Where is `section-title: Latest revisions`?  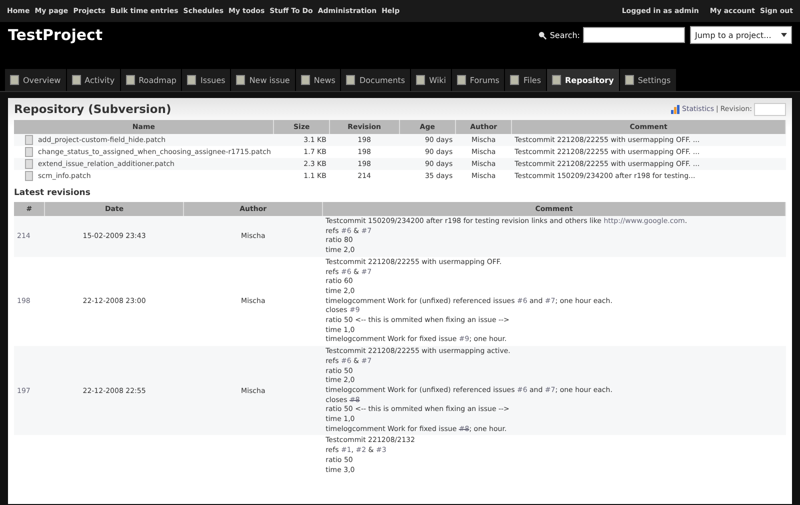 section-title: Latest revisions is located at coordinates (53, 193).